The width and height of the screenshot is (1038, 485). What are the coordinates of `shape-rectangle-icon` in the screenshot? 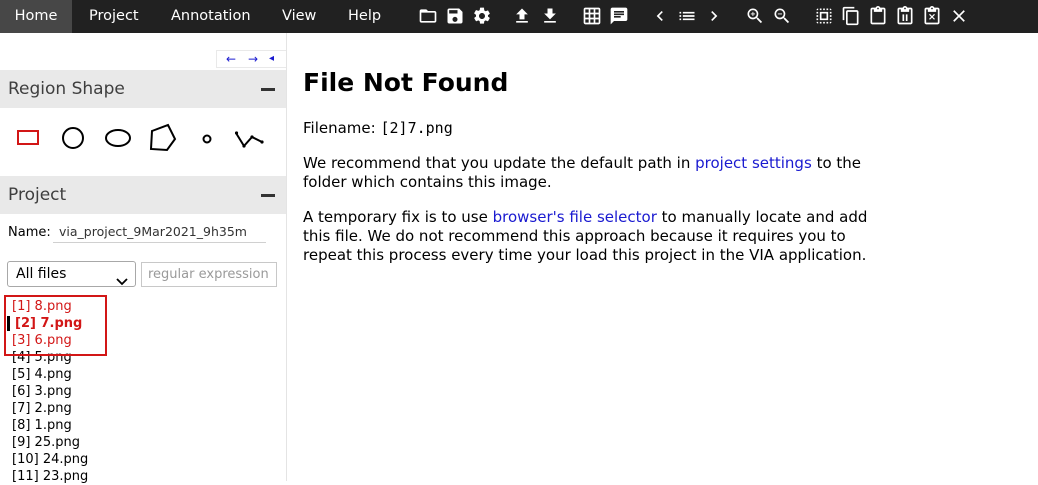 It's located at (29, 138).